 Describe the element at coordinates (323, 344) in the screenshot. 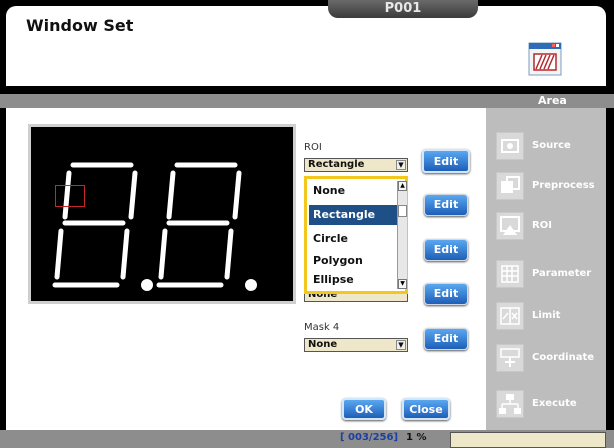

I see `mask4-select-value: None` at that location.